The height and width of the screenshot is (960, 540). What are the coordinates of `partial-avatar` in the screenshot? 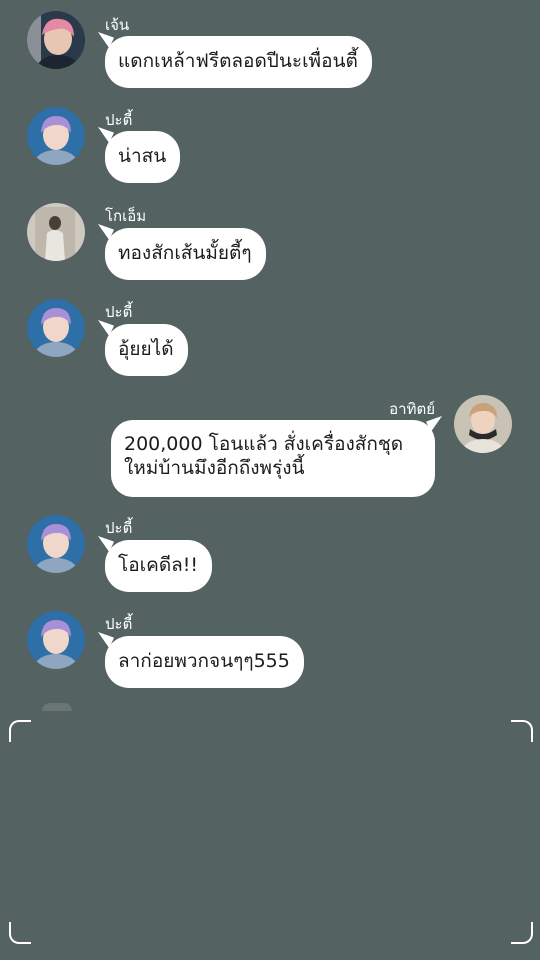 It's located at (57, 707).